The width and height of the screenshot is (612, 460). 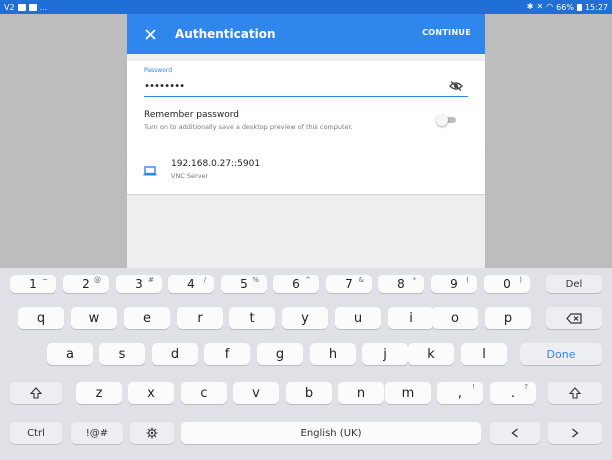 What do you see at coordinates (467, 280) in the screenshot?
I see `key-sup: (` at bounding box center [467, 280].